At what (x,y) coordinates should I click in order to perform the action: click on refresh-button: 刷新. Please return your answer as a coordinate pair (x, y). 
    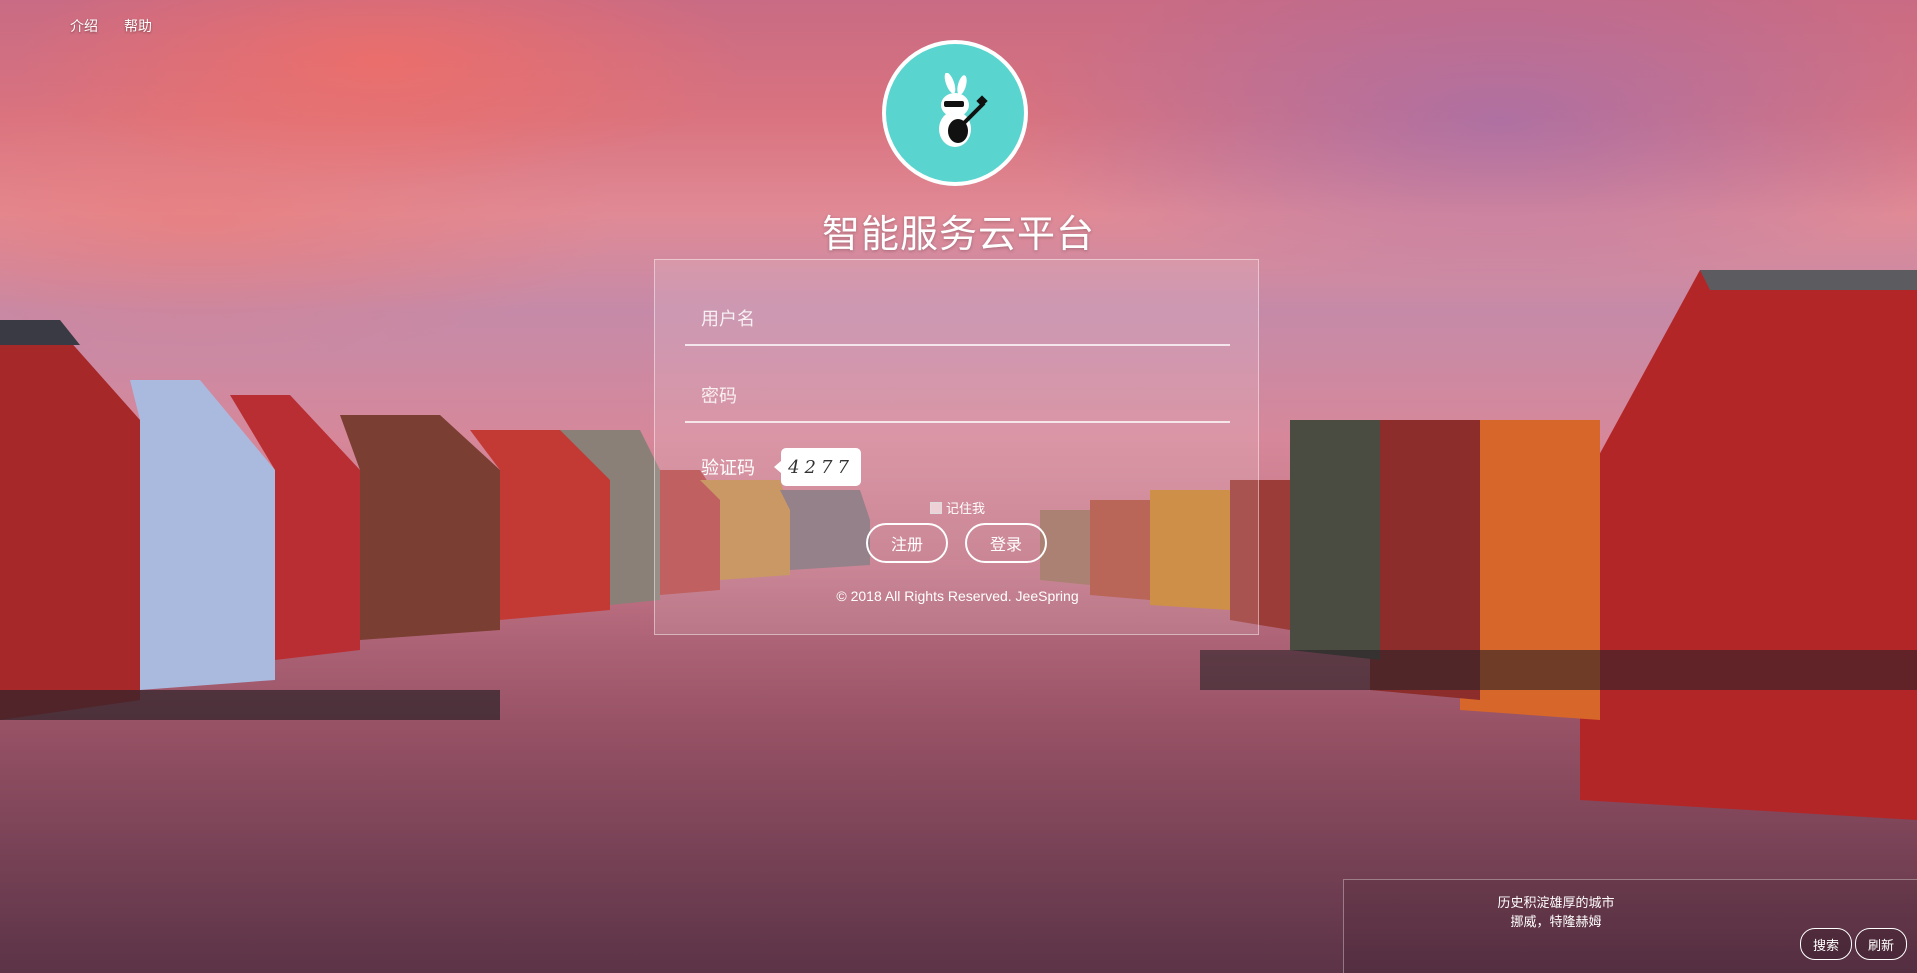
    Looking at the image, I should click on (1881, 944).